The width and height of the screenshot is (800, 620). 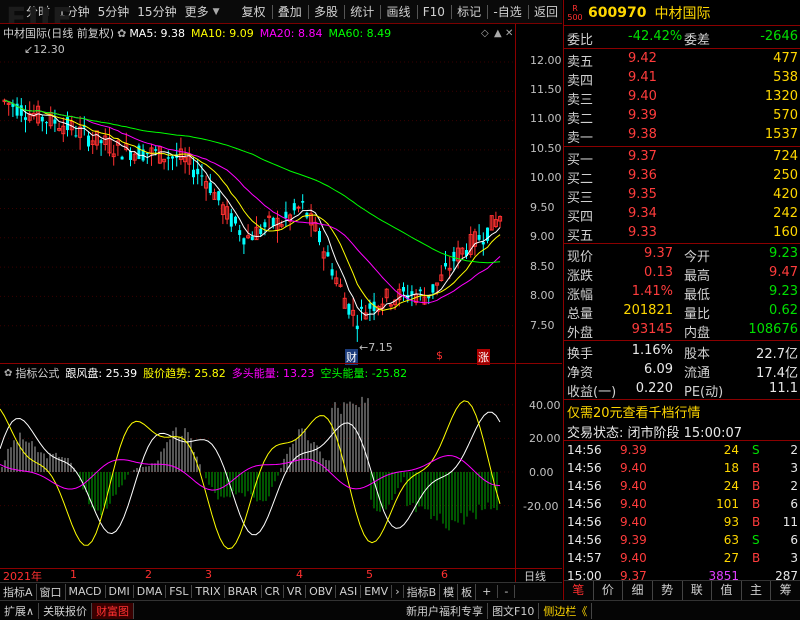 I want to click on indicator-toggle-icon: ✿, so click(x=8, y=373).